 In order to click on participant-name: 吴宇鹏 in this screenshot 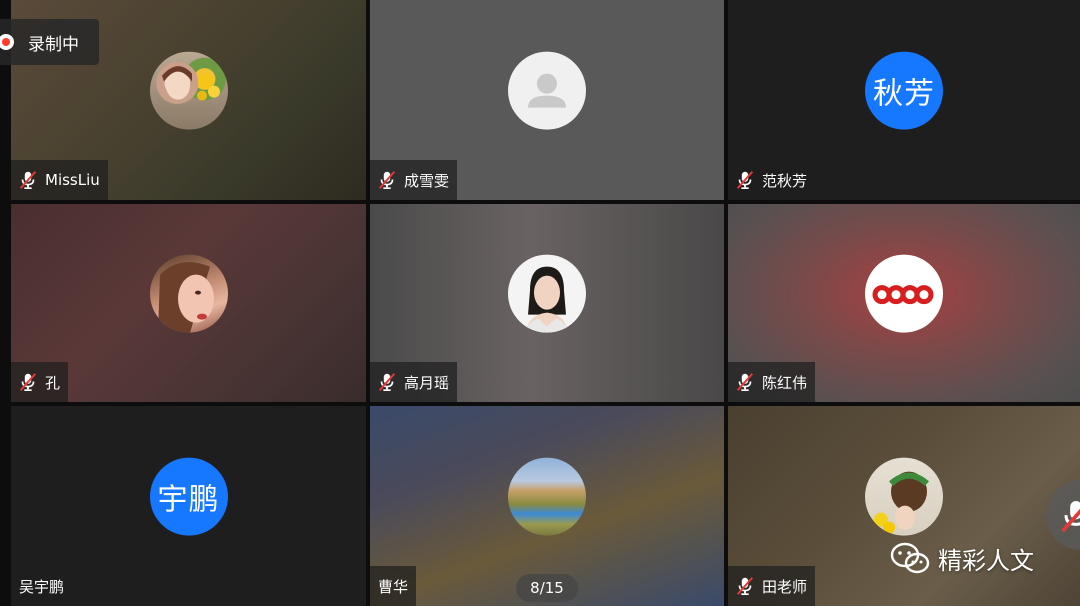, I will do `click(42, 586)`.